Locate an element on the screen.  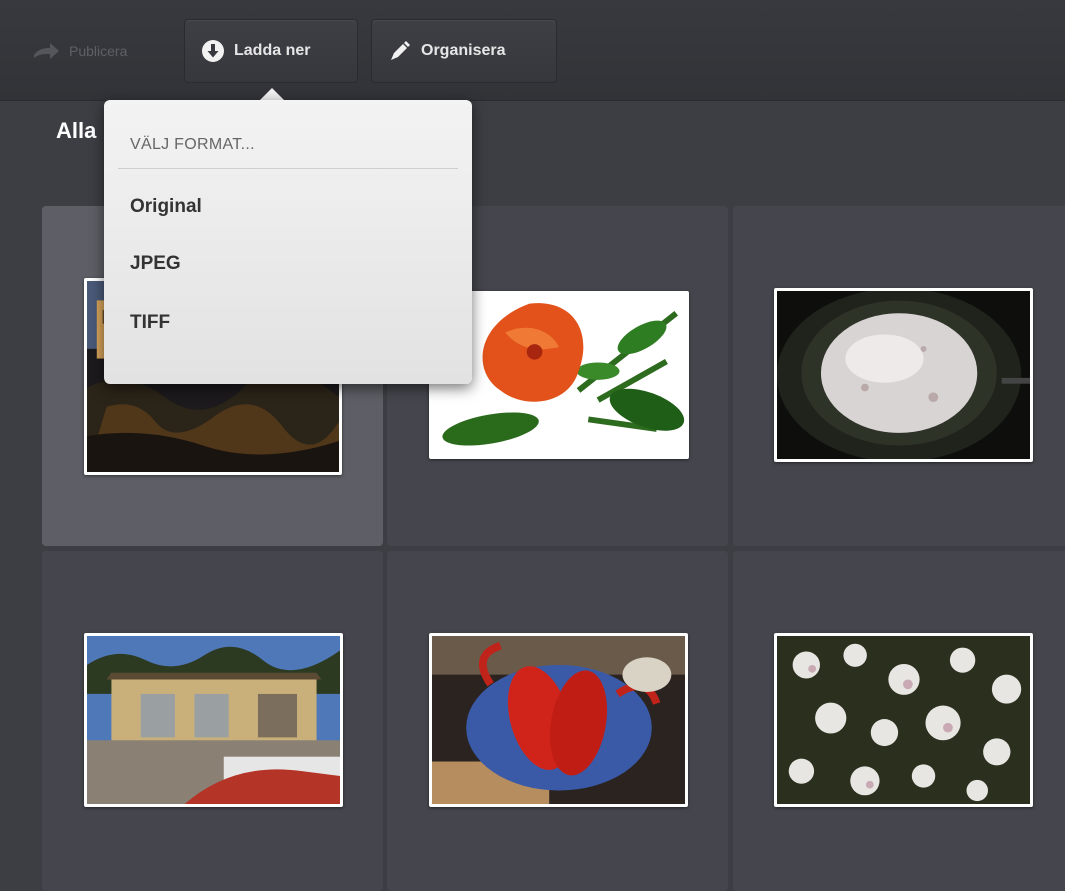
toolbar: Publicera Ladda ner Organisera is located at coordinates (532, 50).